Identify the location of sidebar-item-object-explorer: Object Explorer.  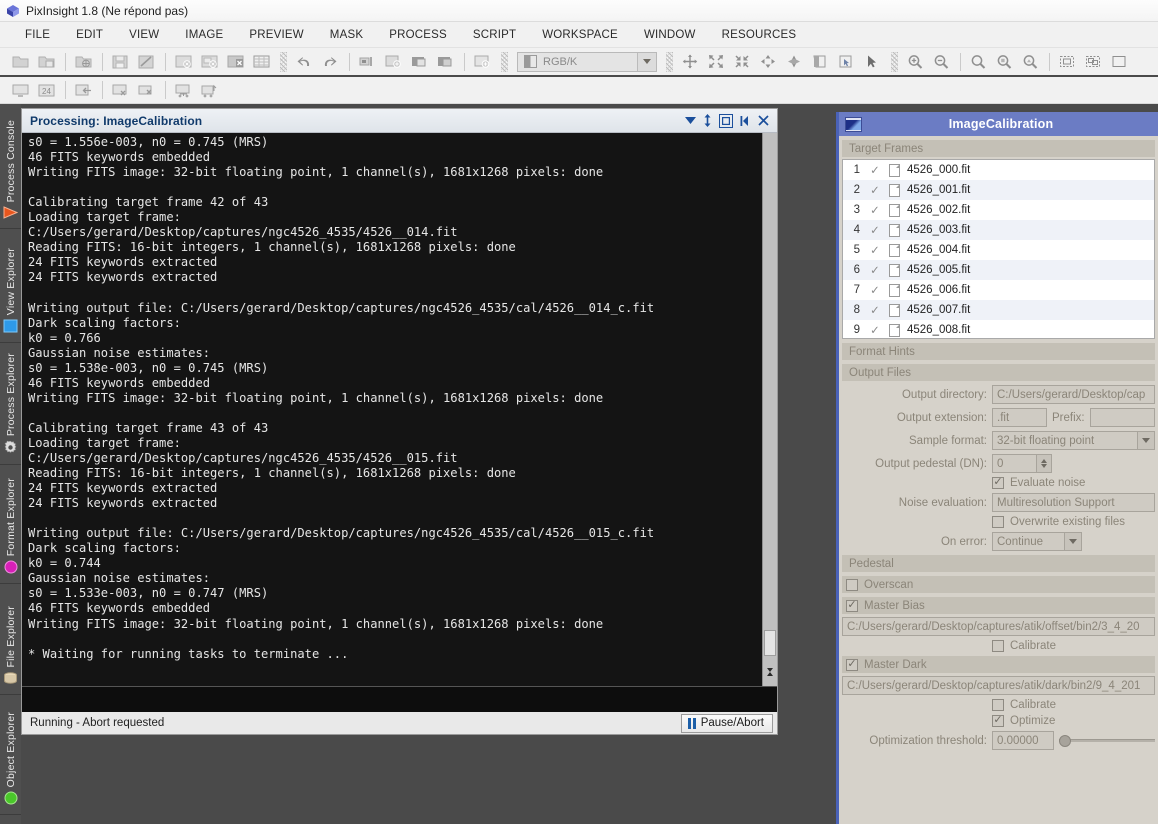
(10, 755).